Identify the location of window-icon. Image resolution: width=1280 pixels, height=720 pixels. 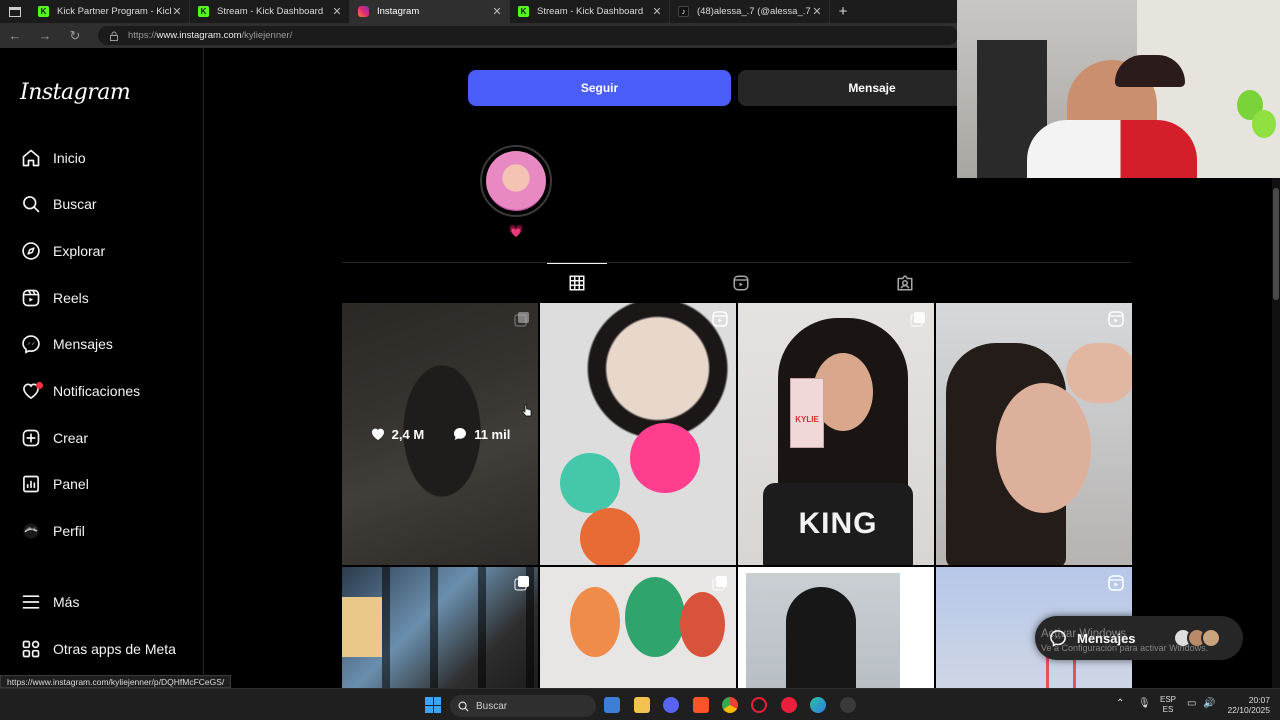
(15, 11).